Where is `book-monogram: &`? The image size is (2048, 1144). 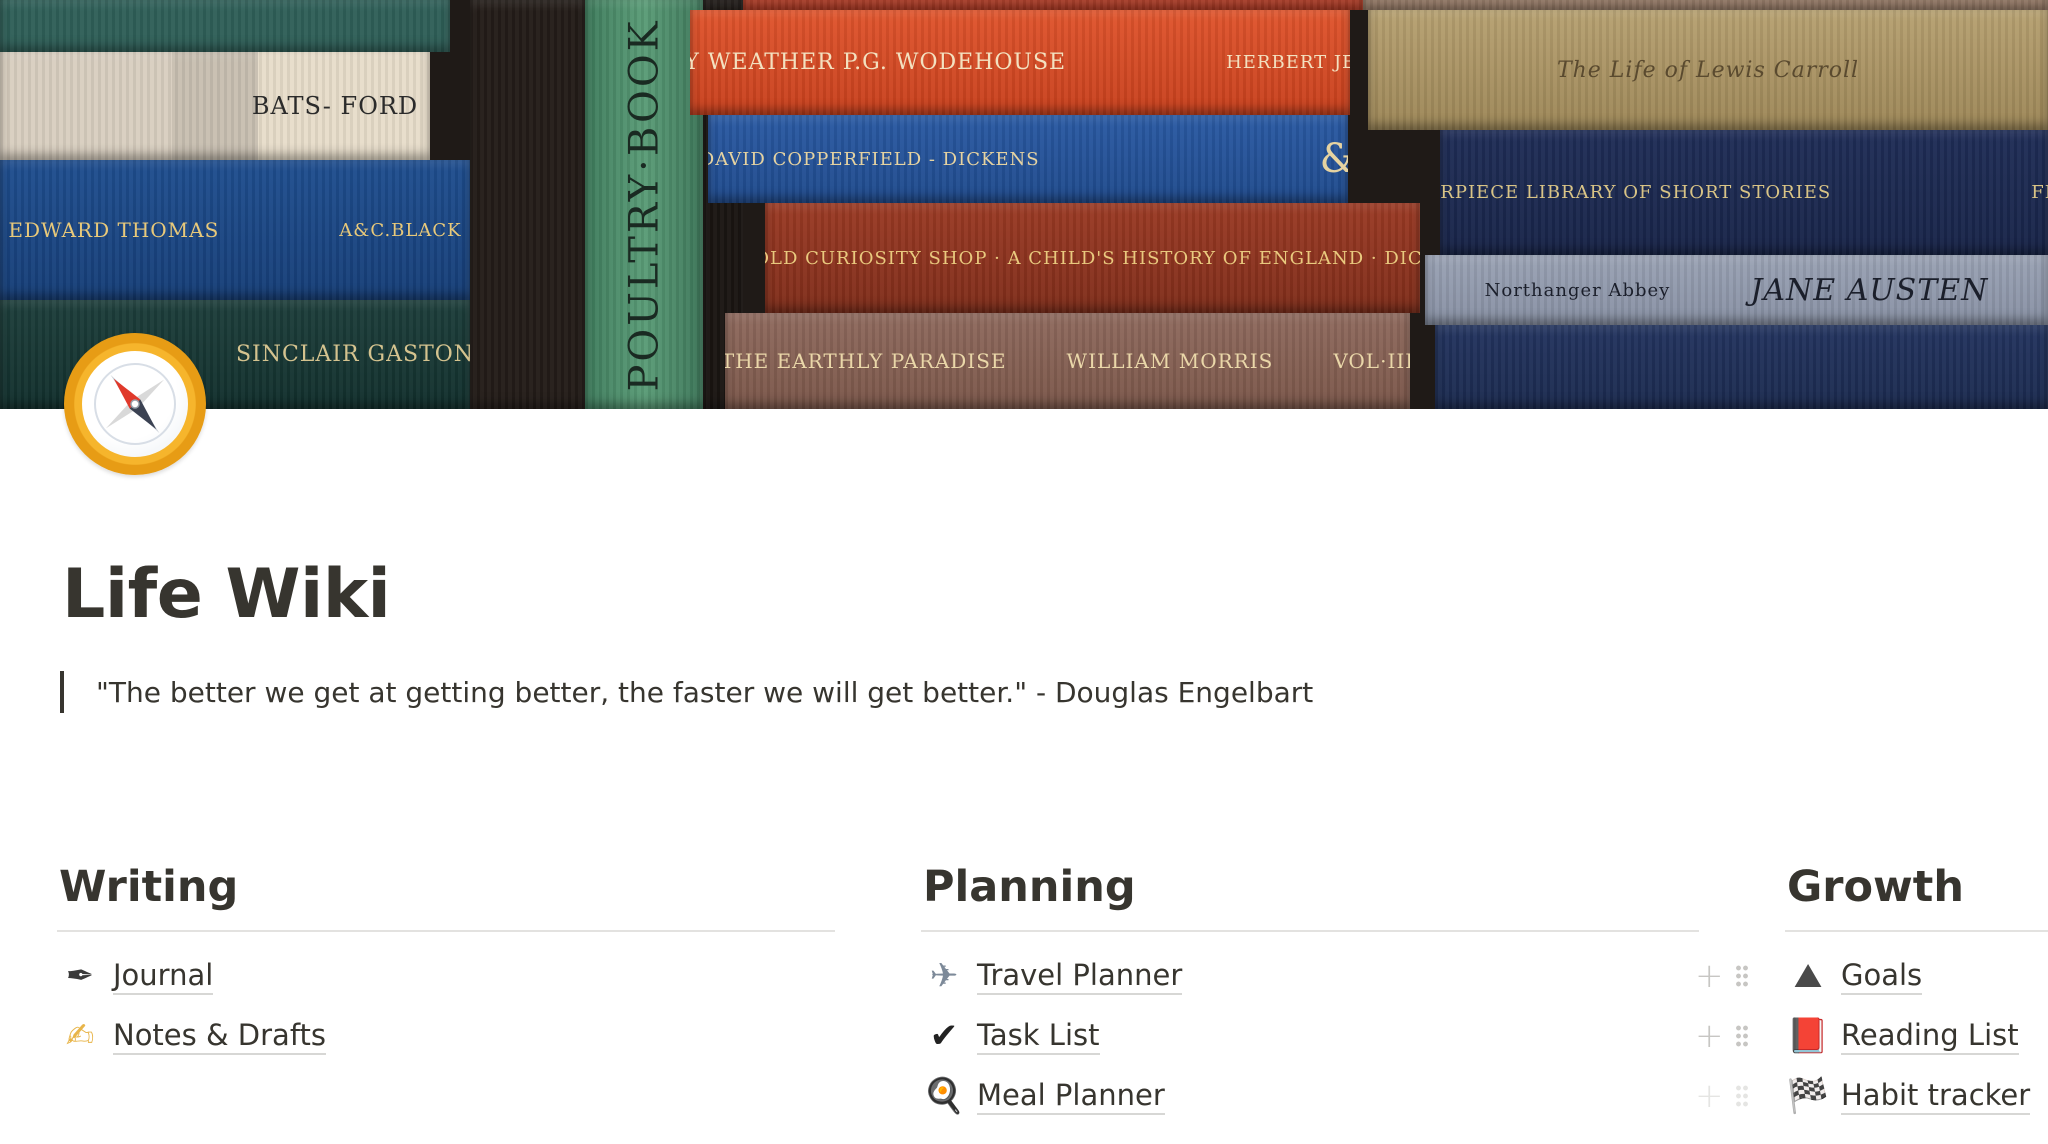 book-monogram: & is located at coordinates (1334, 159).